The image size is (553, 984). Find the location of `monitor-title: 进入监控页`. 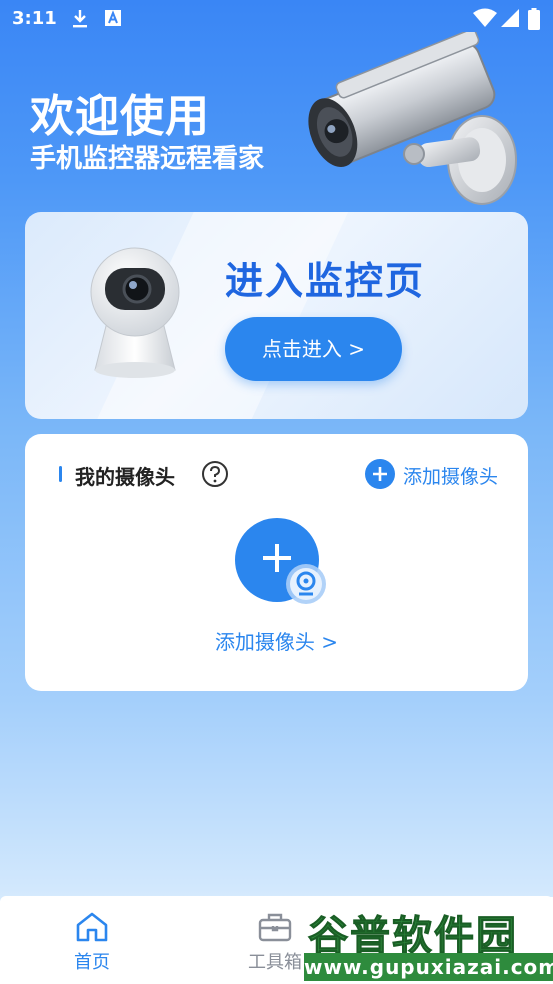

monitor-title: 进入监控页 is located at coordinates (325, 281).